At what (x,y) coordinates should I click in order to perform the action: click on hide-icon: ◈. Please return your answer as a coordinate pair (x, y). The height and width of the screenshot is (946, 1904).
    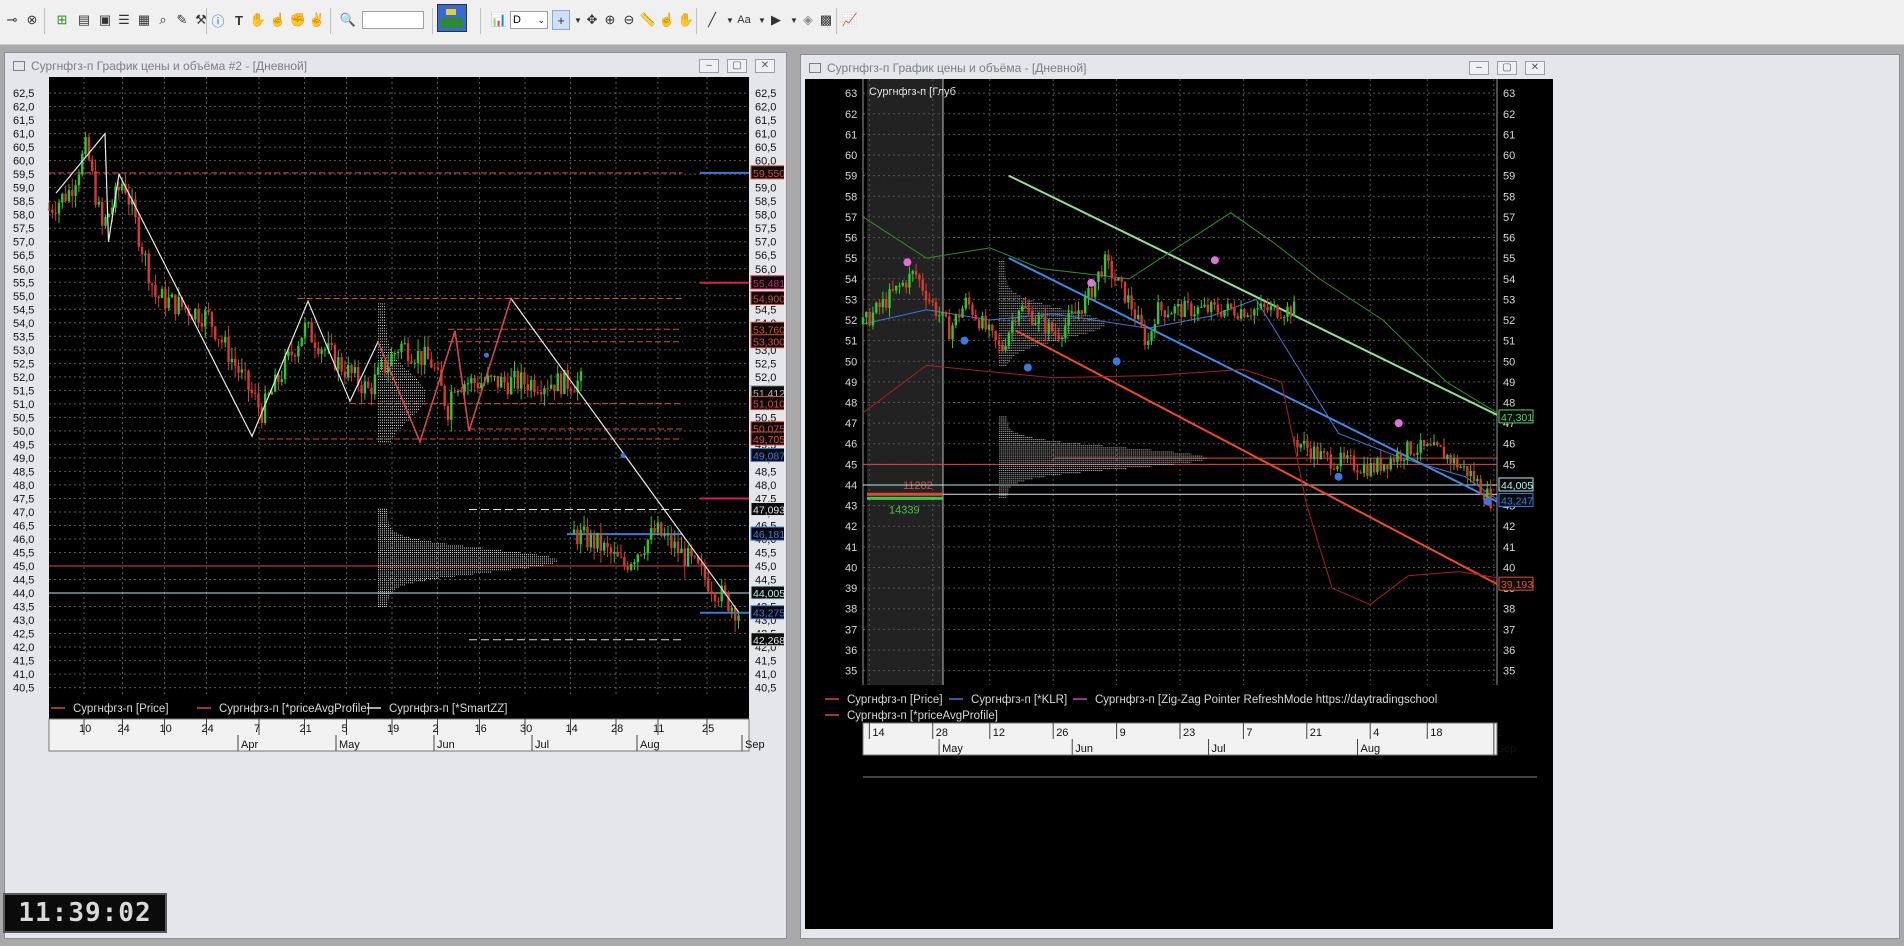
    Looking at the image, I should click on (808, 20).